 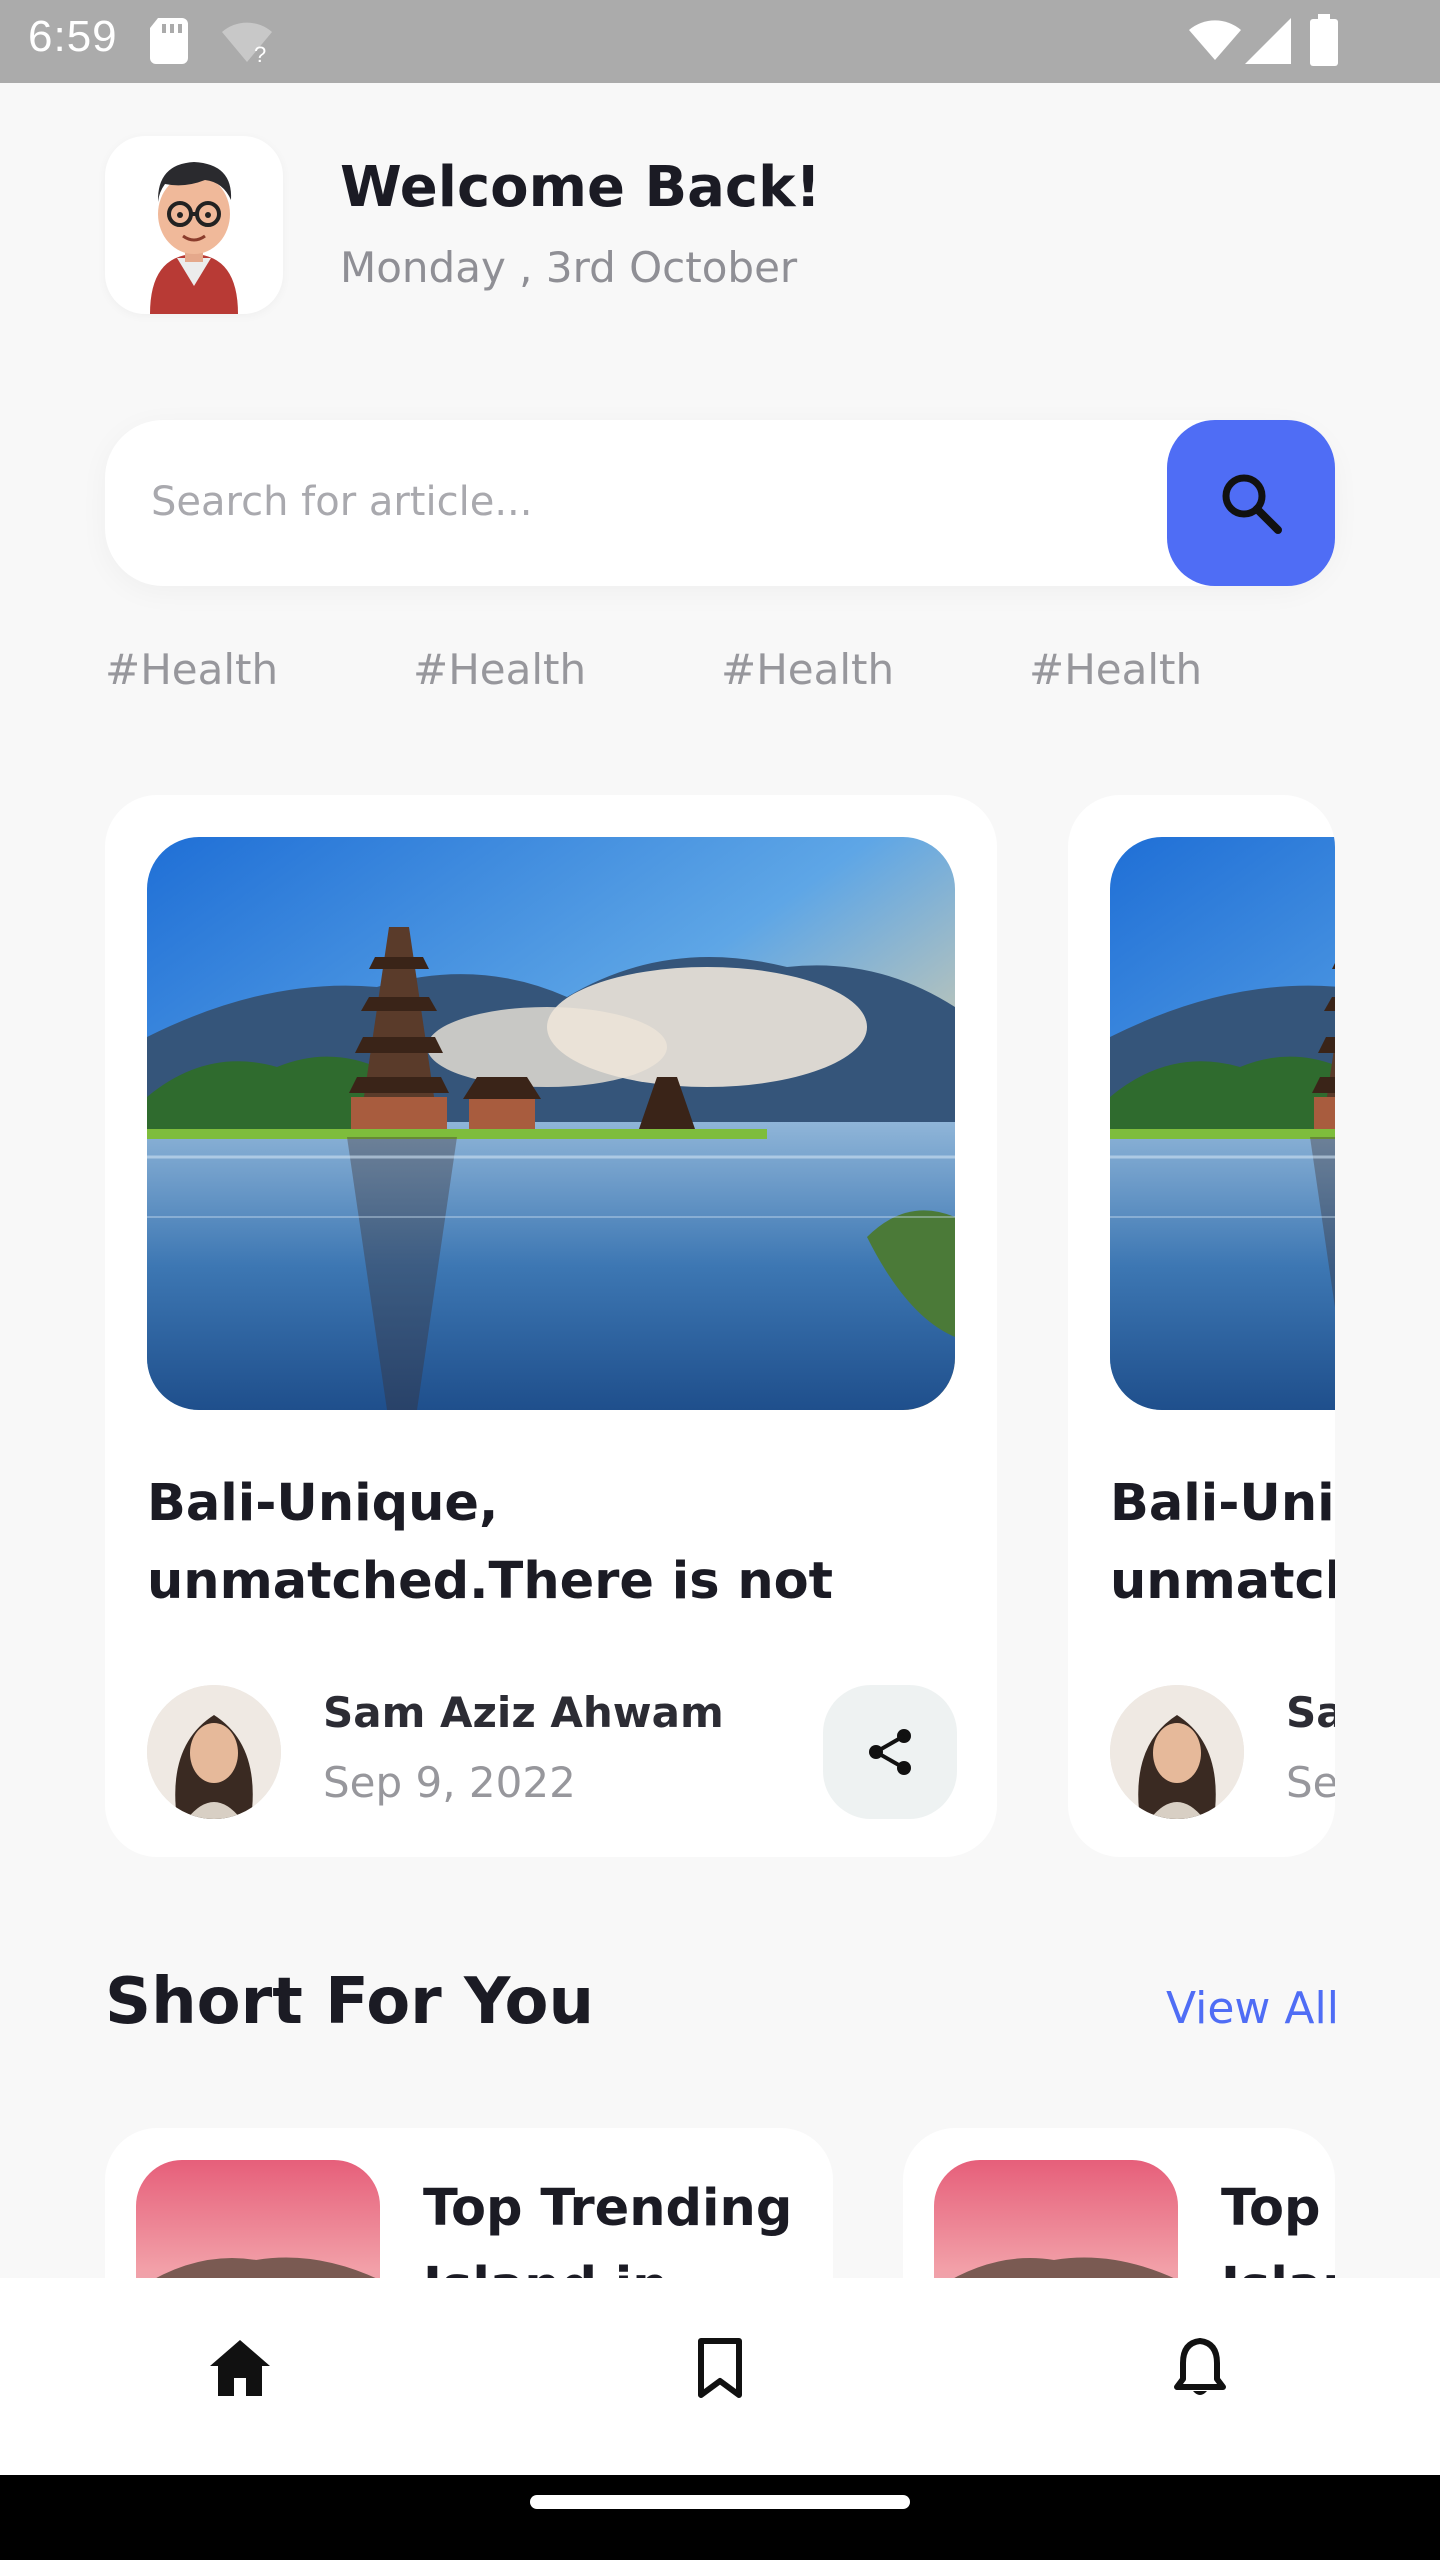 What do you see at coordinates (194, 238) in the screenshot?
I see `memoji-avatar-image` at bounding box center [194, 238].